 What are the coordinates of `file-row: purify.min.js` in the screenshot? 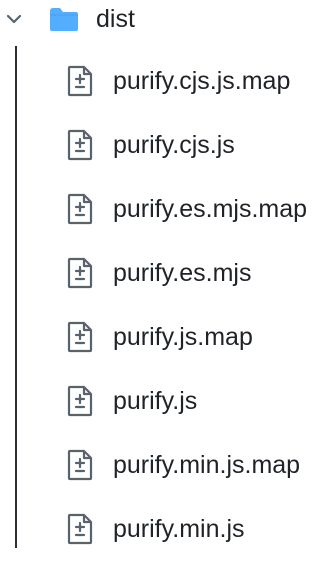 It's located at (166, 530).